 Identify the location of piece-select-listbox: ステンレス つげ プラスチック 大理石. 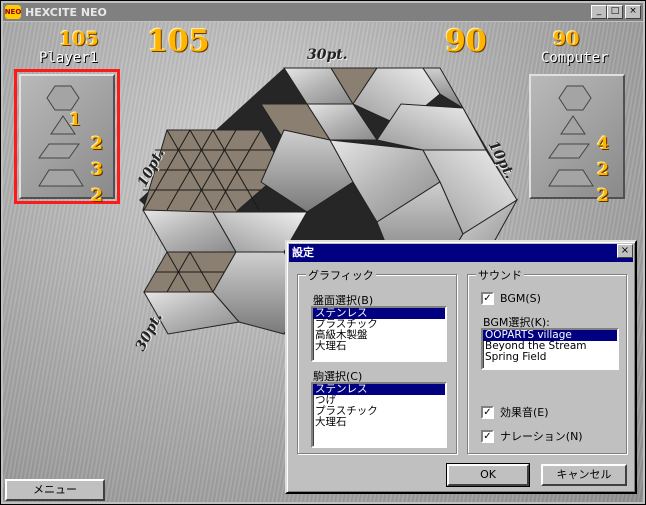
(379, 415).